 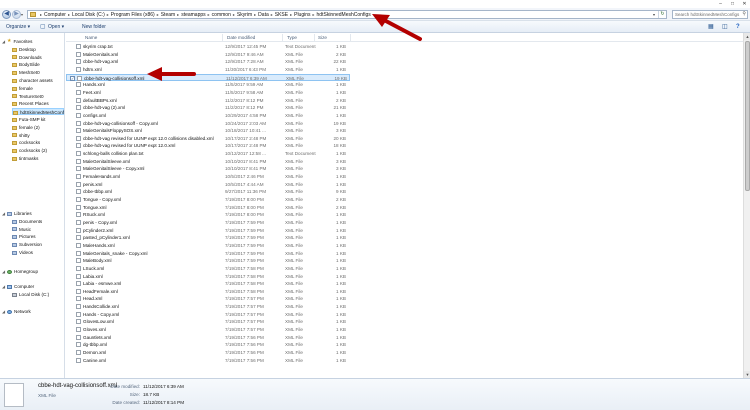 I want to click on forward-button: ▶, so click(x=16, y=14).